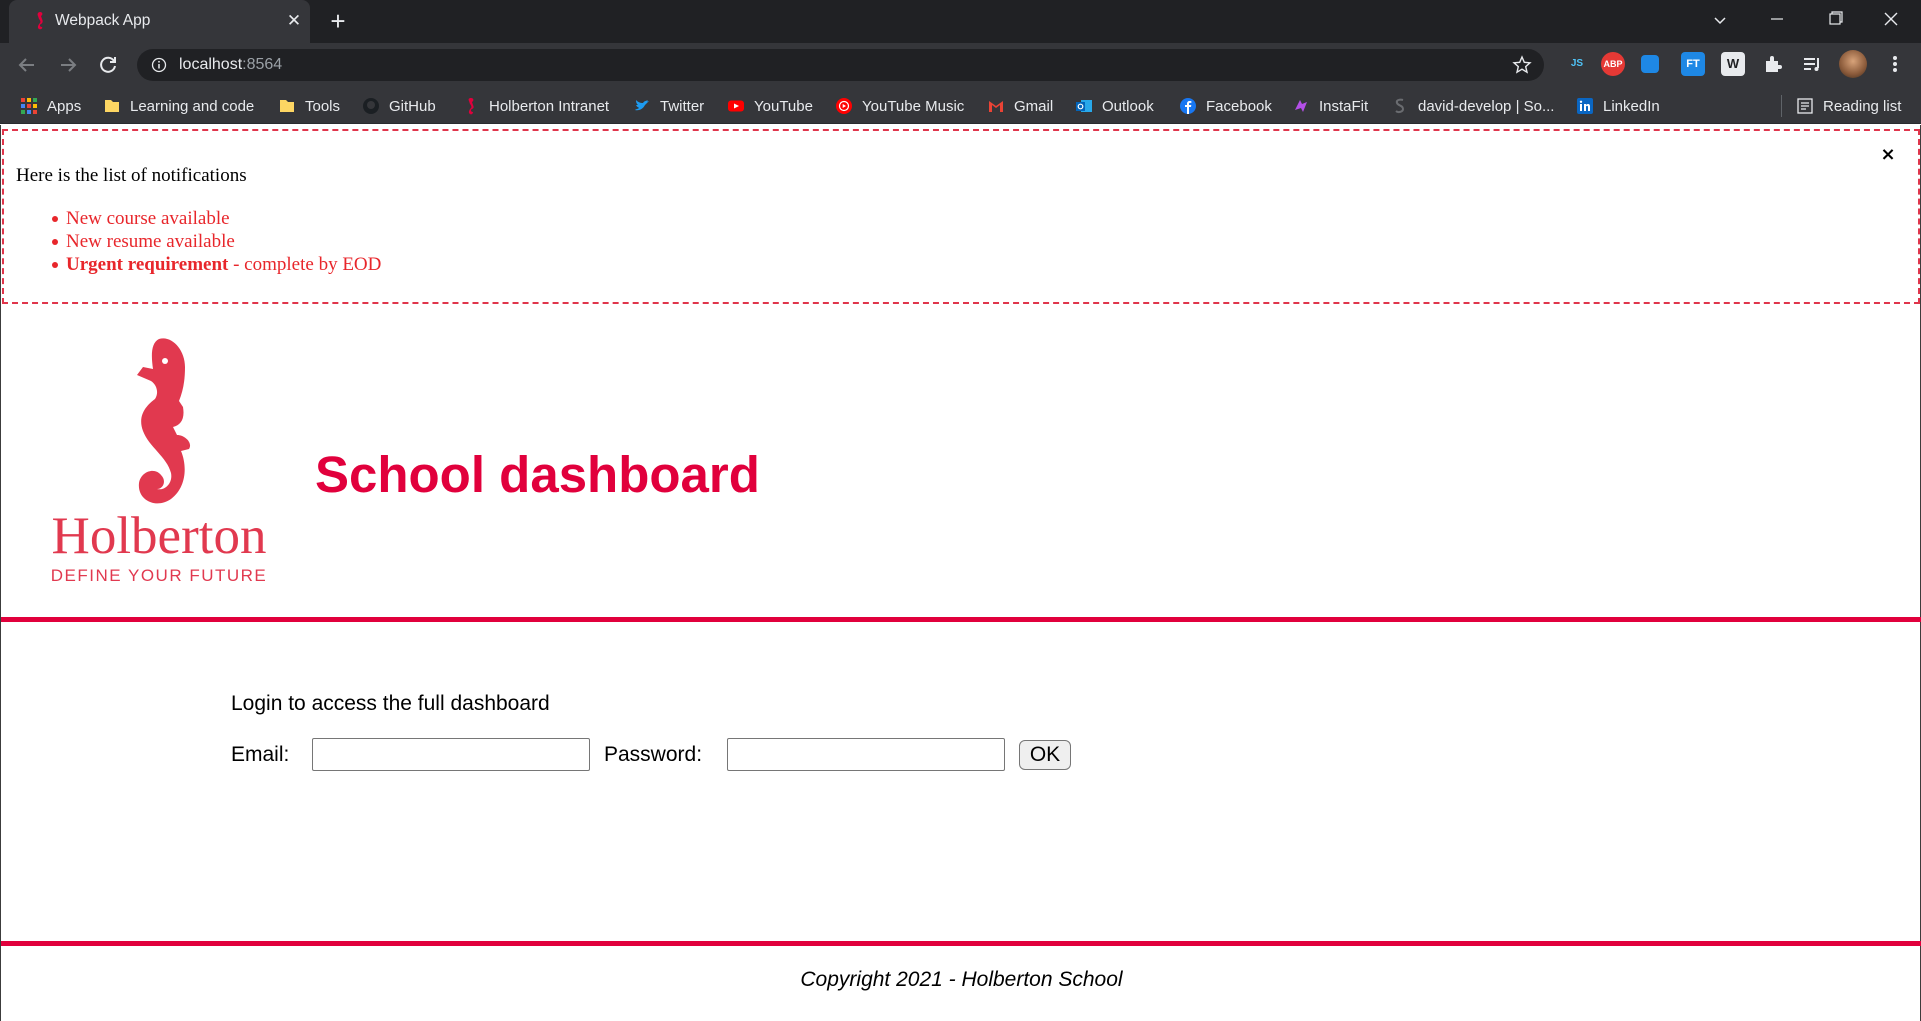 This screenshot has width=1921, height=1021. Describe the element at coordinates (131, 175) in the screenshot. I see `notifications-title: Here is the list of notifications` at that location.